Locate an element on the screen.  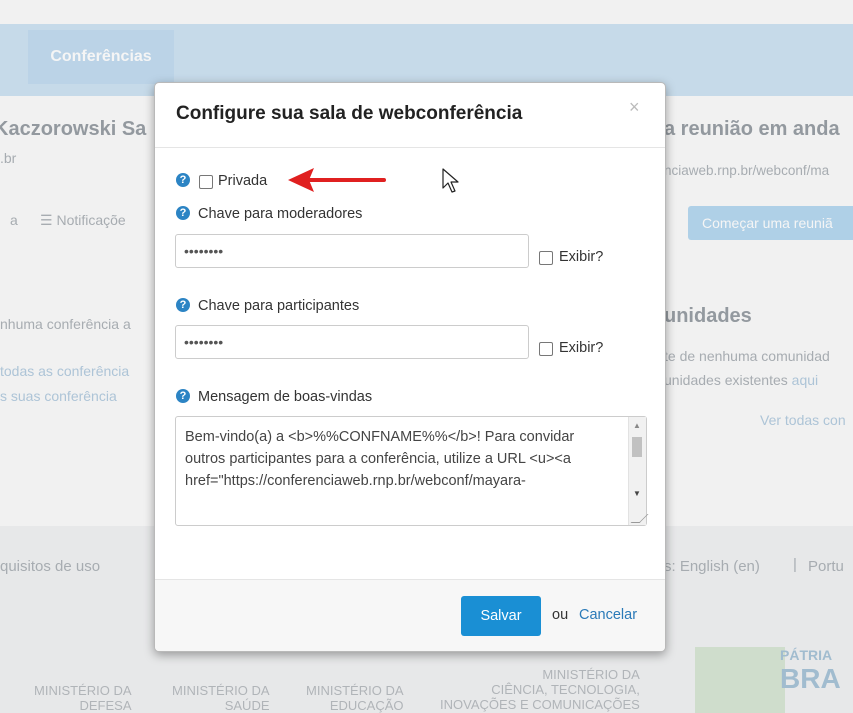
red-arrow-icon is located at coordinates (337, 180).